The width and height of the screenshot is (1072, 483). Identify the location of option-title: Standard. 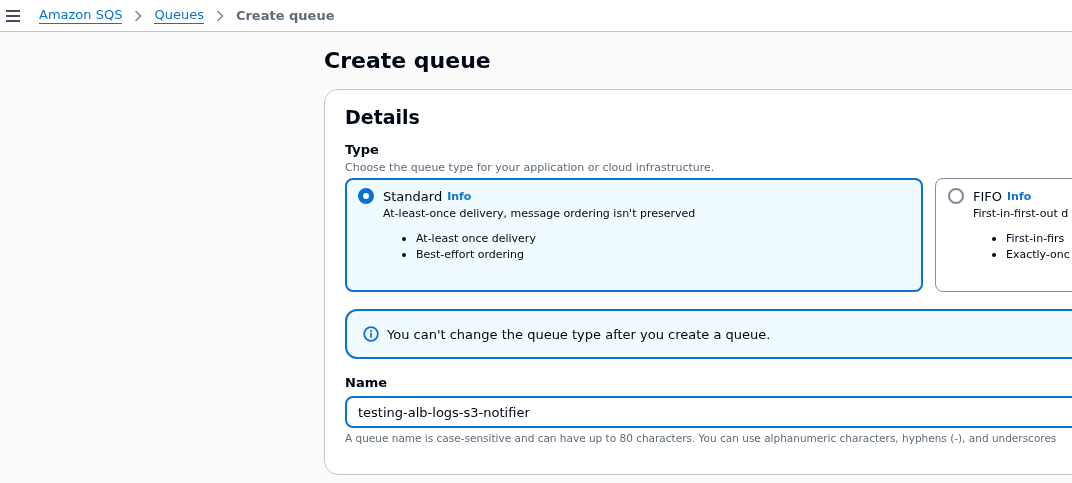
(413, 196).